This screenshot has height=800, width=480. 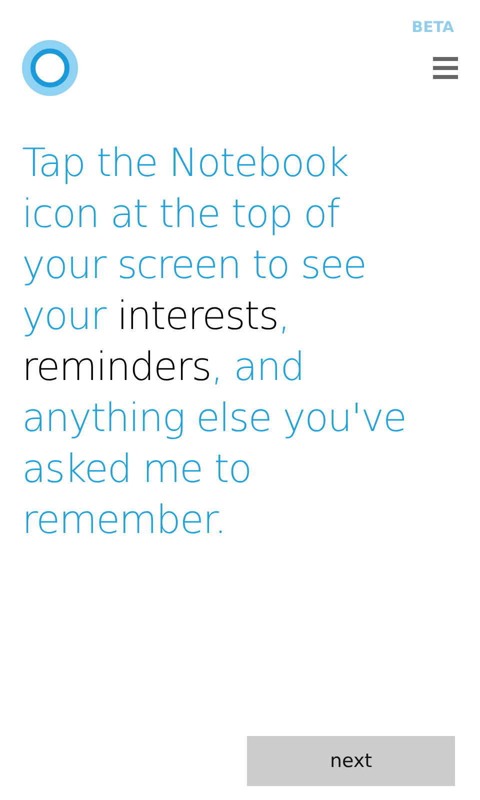 What do you see at coordinates (351, 761) in the screenshot?
I see `next-button: next` at bounding box center [351, 761].